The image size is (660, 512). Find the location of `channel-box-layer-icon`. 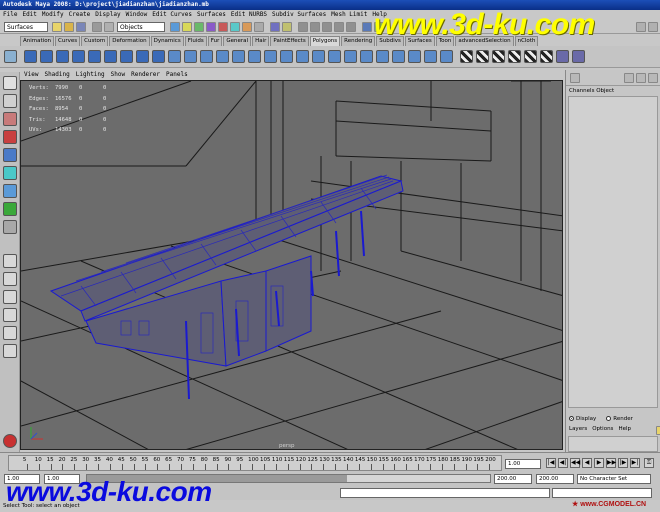

channel-box-layer-icon is located at coordinates (653, 78).